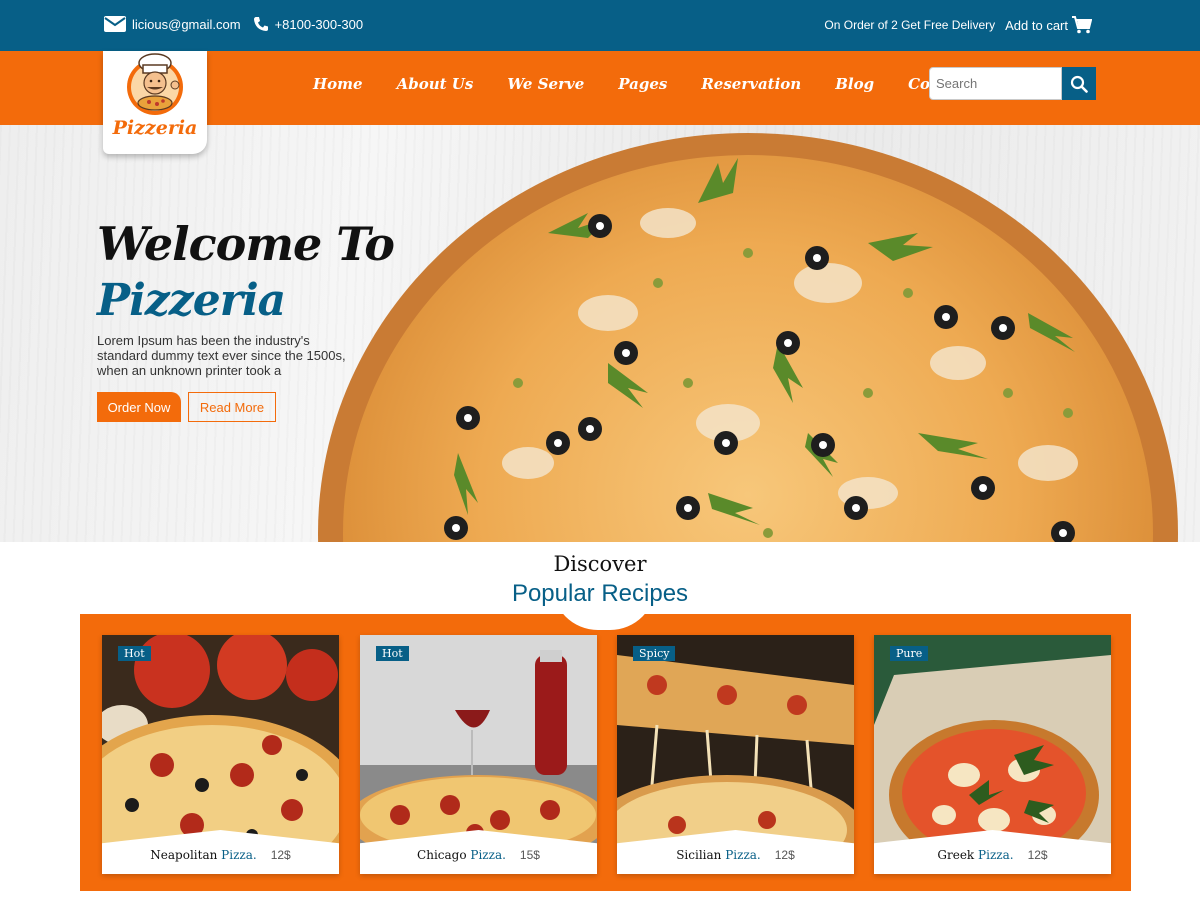  What do you see at coordinates (338, 84) in the screenshot?
I see `nav-home: Home` at bounding box center [338, 84].